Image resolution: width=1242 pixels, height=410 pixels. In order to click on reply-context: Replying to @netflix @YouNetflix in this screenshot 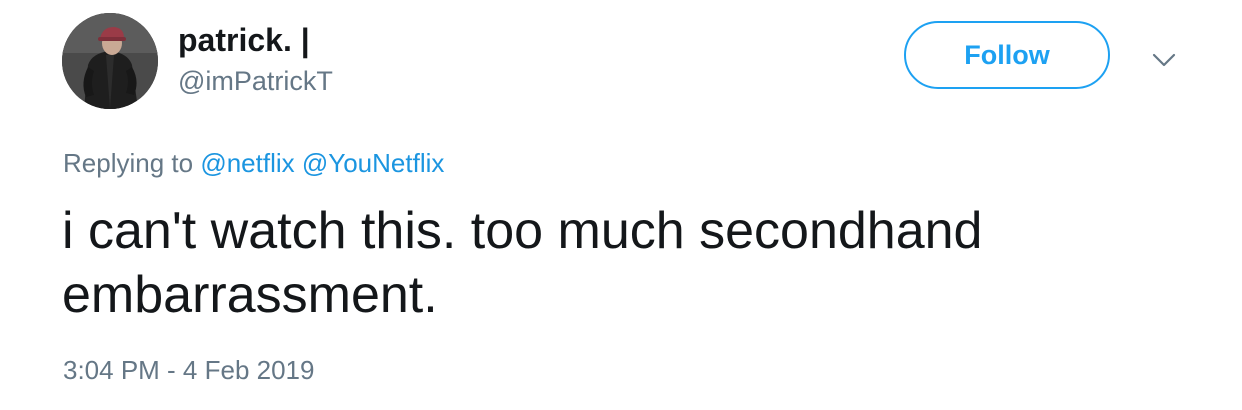, I will do `click(253, 163)`.